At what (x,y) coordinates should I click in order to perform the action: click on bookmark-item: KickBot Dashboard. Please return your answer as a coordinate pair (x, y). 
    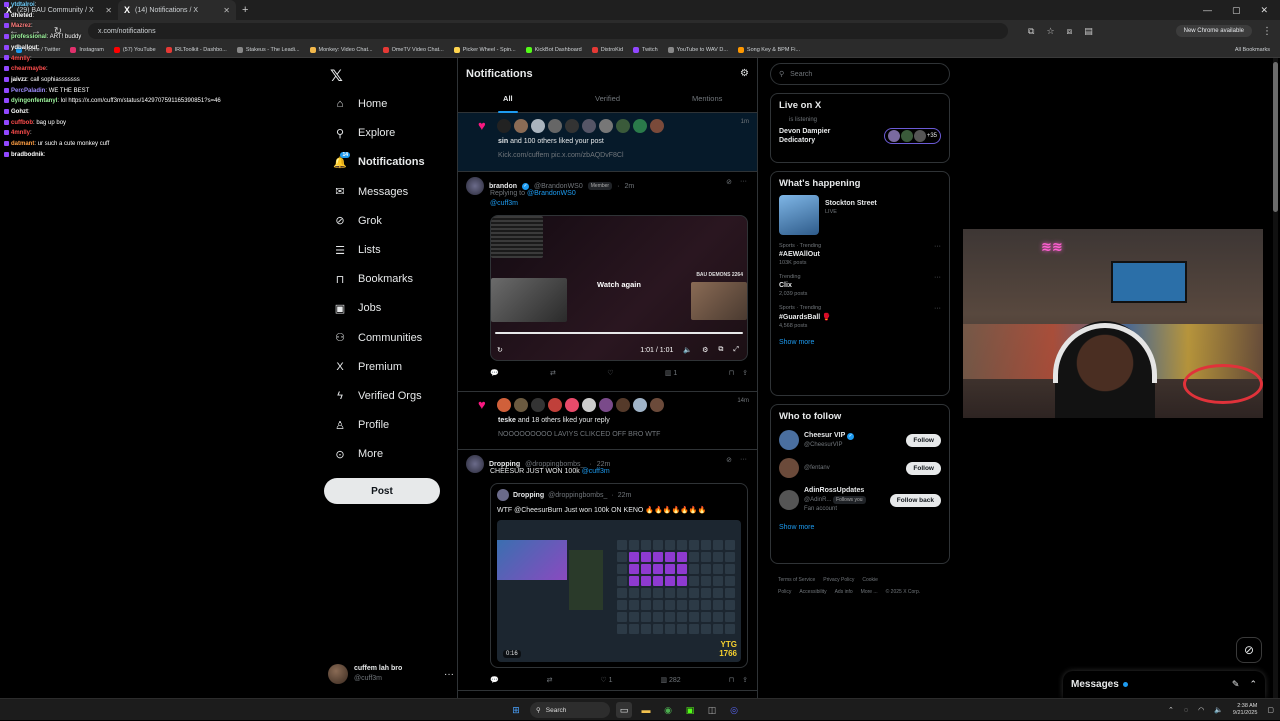
    Looking at the image, I should click on (553, 49).